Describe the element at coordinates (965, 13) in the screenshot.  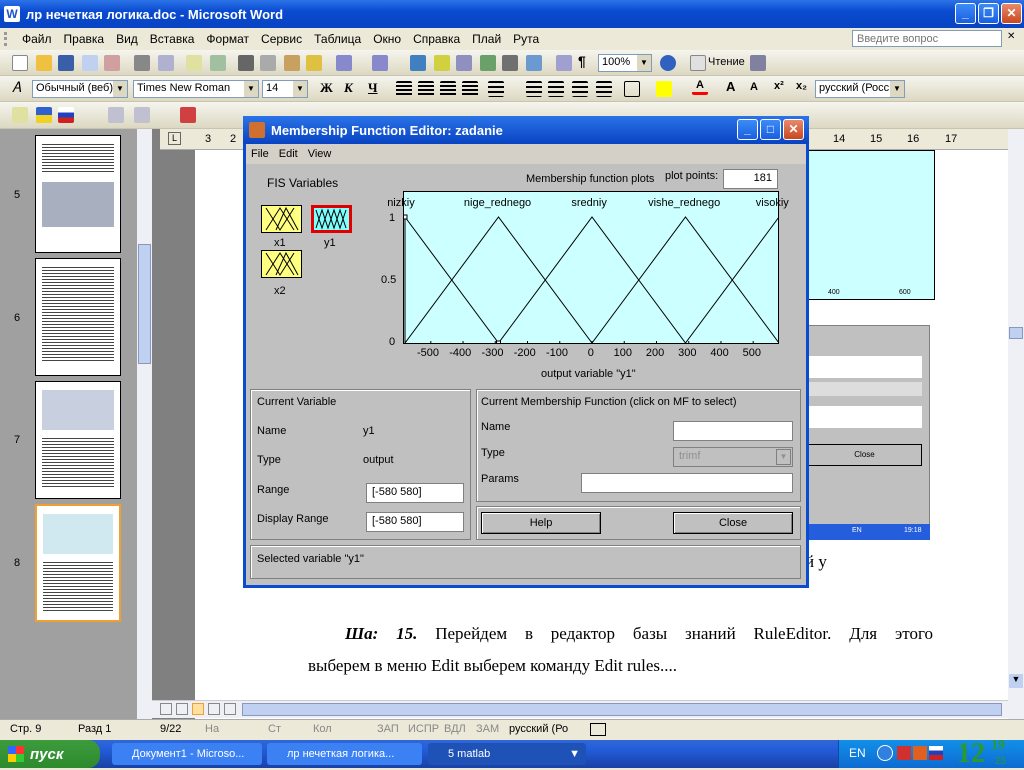
I see `minimize-button: _` at that location.